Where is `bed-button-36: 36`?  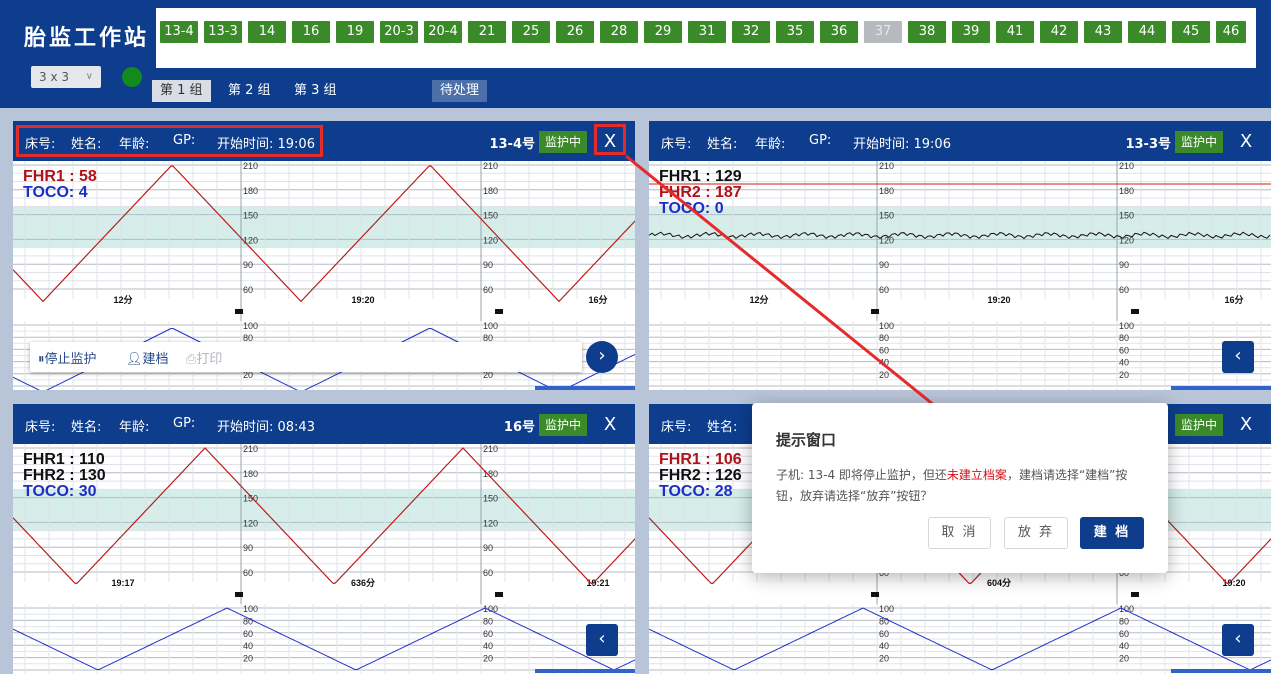 bed-button-36: 36 is located at coordinates (839, 32).